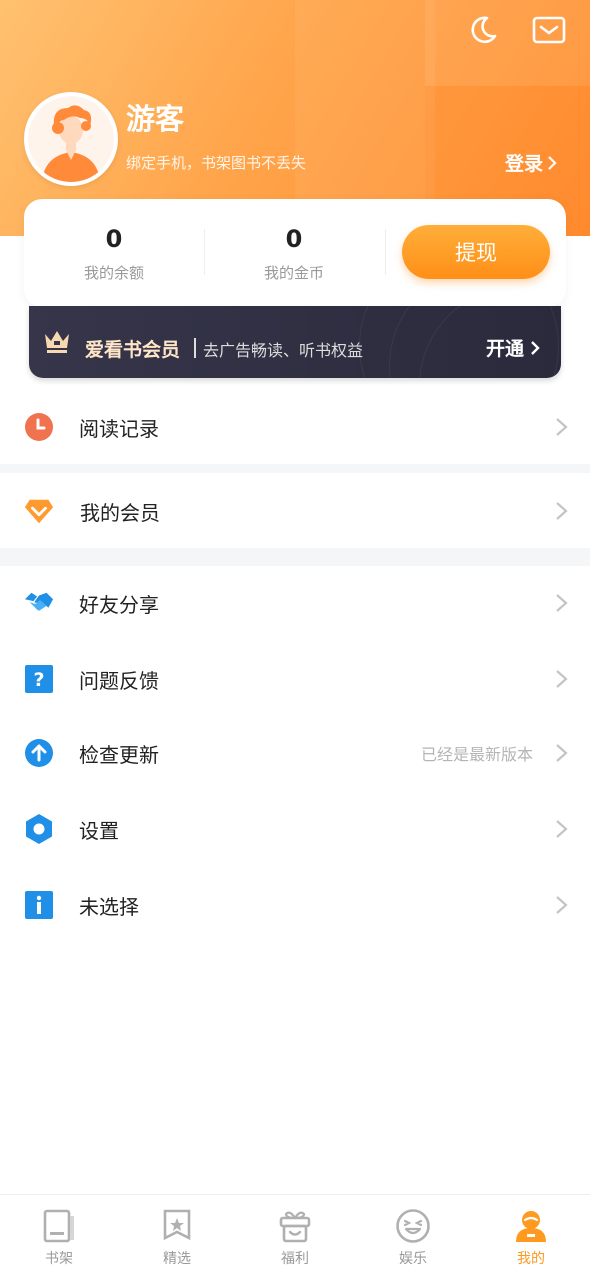 The height and width of the screenshot is (1280, 590). What do you see at coordinates (293, 273) in the screenshot?
I see `coins-label: 我的金币` at bounding box center [293, 273].